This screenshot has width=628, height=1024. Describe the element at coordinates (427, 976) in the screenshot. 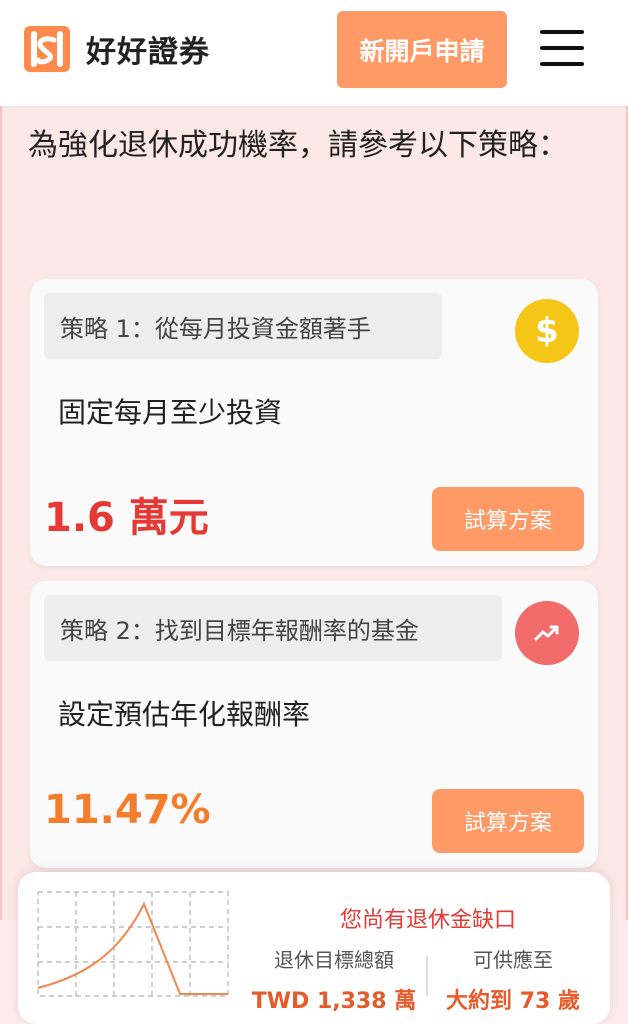

I see `stat-divider` at that location.